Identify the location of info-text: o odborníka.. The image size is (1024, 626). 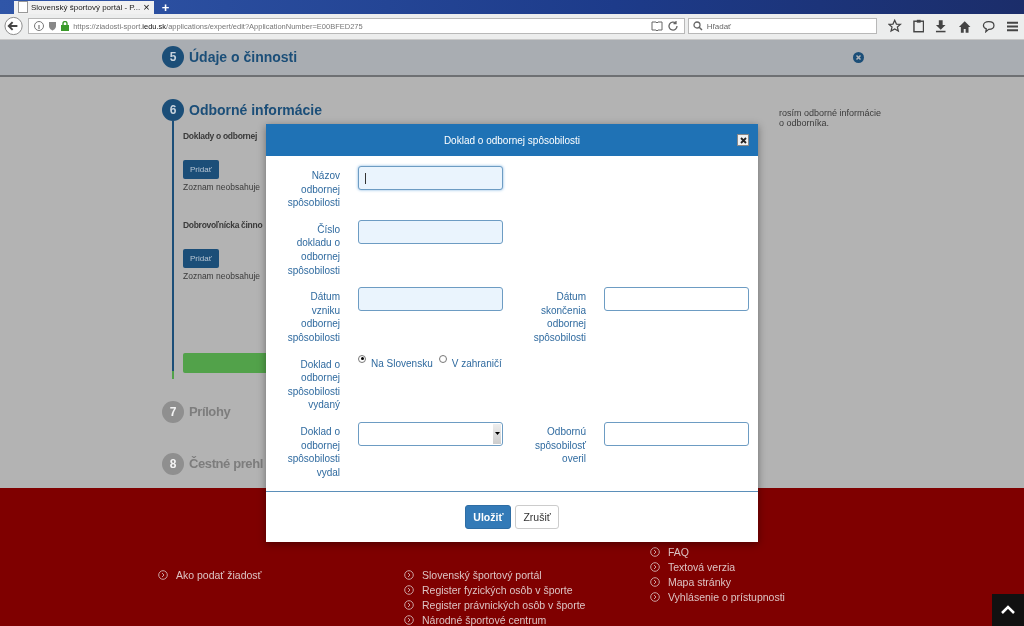
(805, 122).